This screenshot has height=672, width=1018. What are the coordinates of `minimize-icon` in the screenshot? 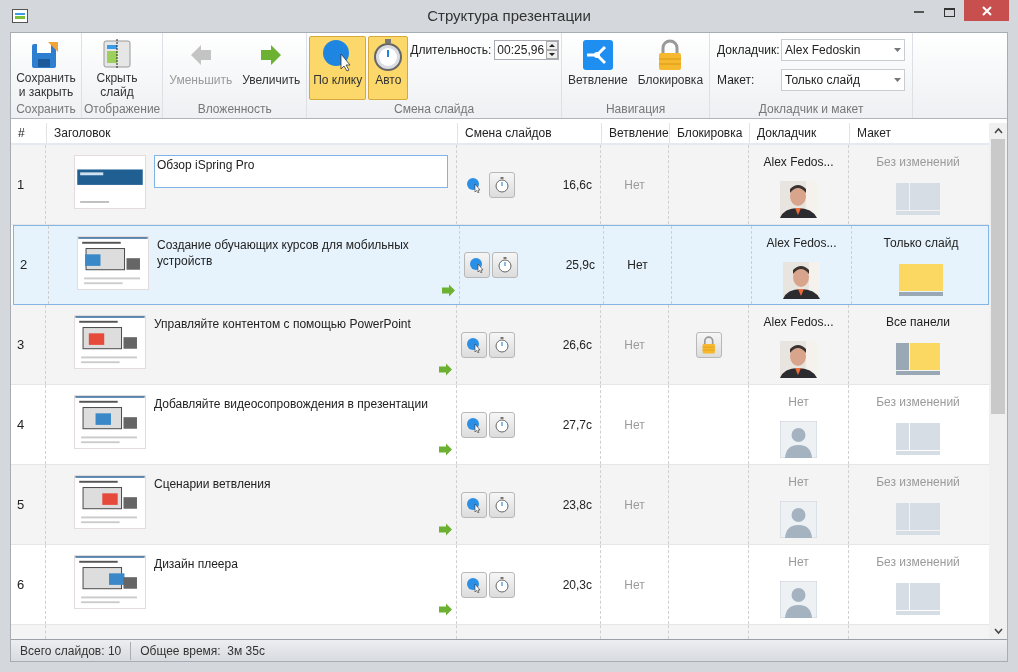 It's located at (919, 12).